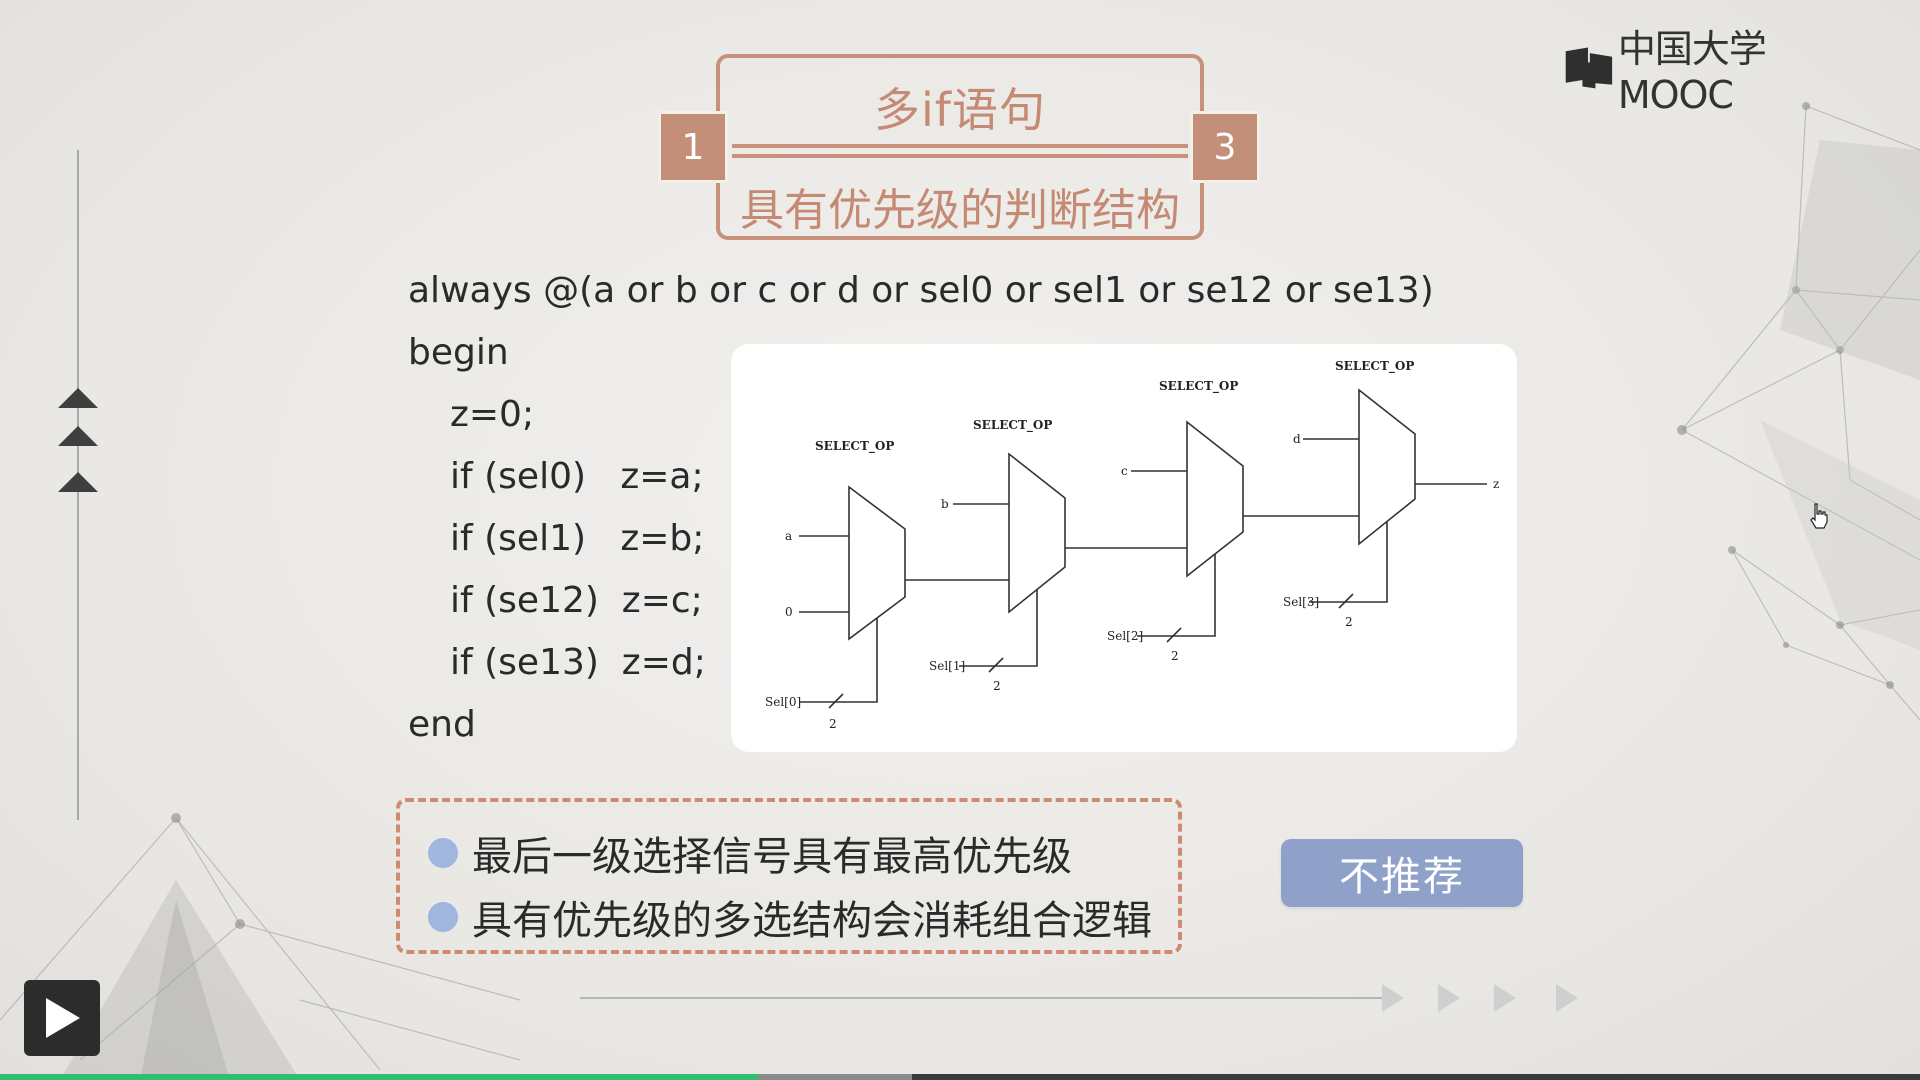  What do you see at coordinates (492, 414) in the screenshot?
I see `code-line: z=0;` at bounding box center [492, 414].